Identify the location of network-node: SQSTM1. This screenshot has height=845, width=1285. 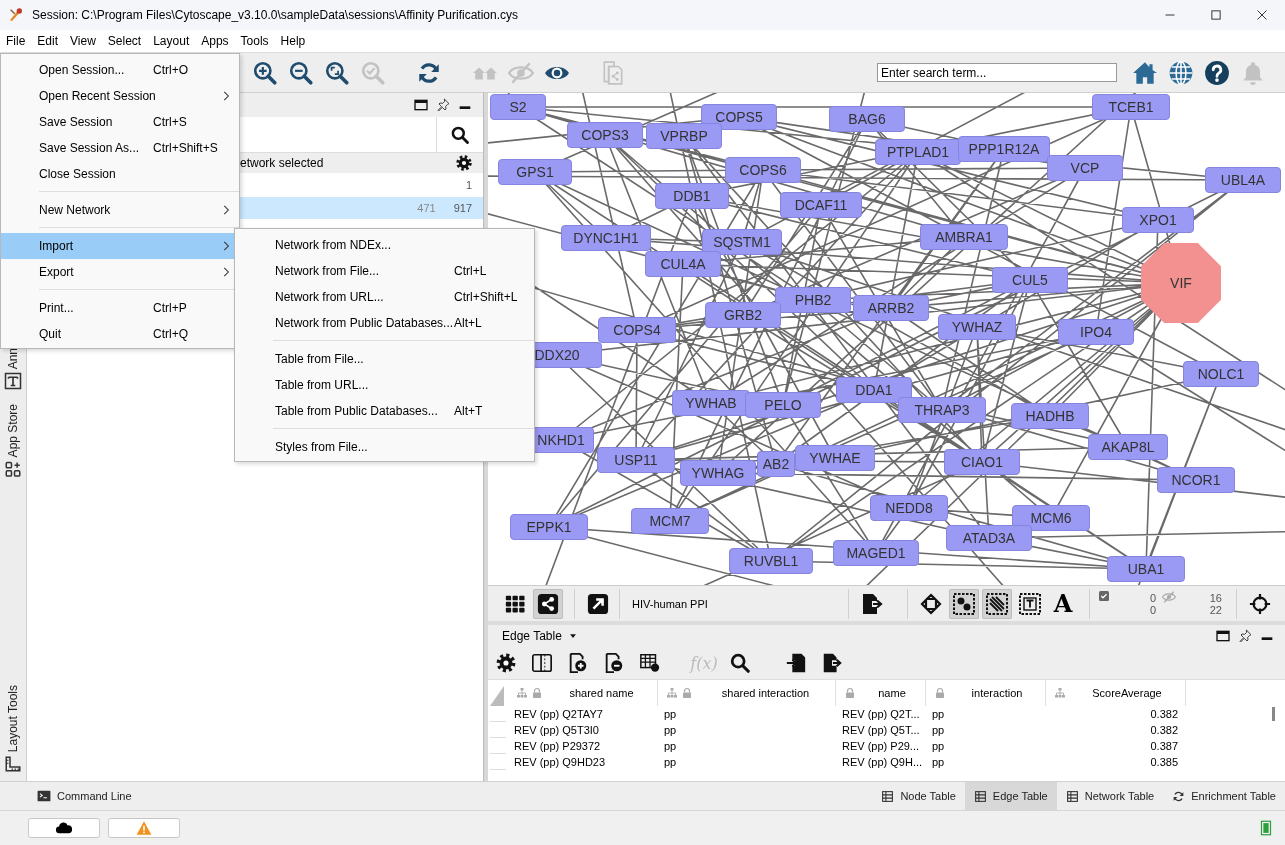
(742, 242).